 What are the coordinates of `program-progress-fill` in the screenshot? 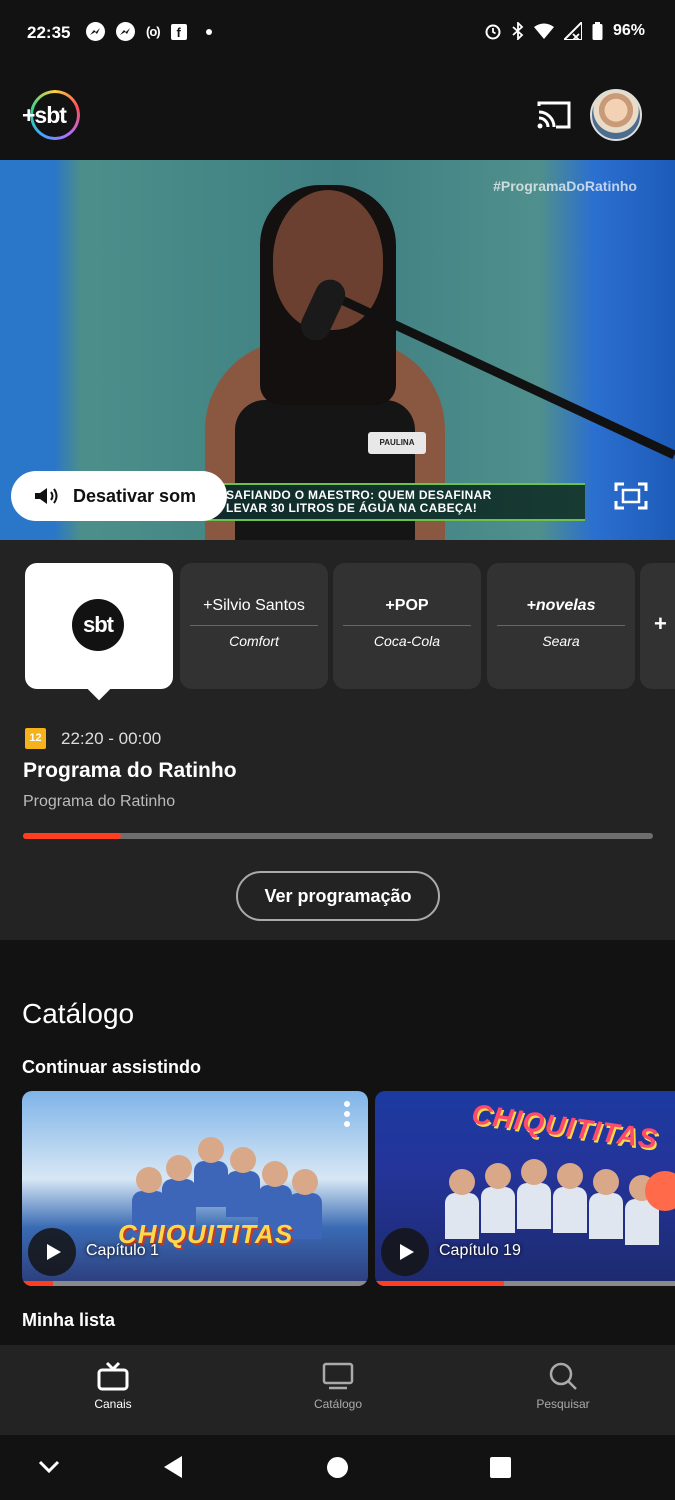 It's located at (72, 836).